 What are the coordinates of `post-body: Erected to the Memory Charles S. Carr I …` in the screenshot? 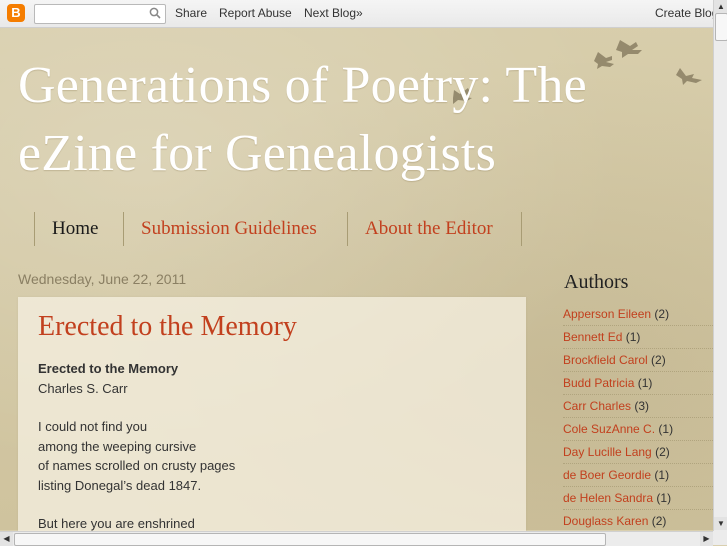 It's located at (136, 446).